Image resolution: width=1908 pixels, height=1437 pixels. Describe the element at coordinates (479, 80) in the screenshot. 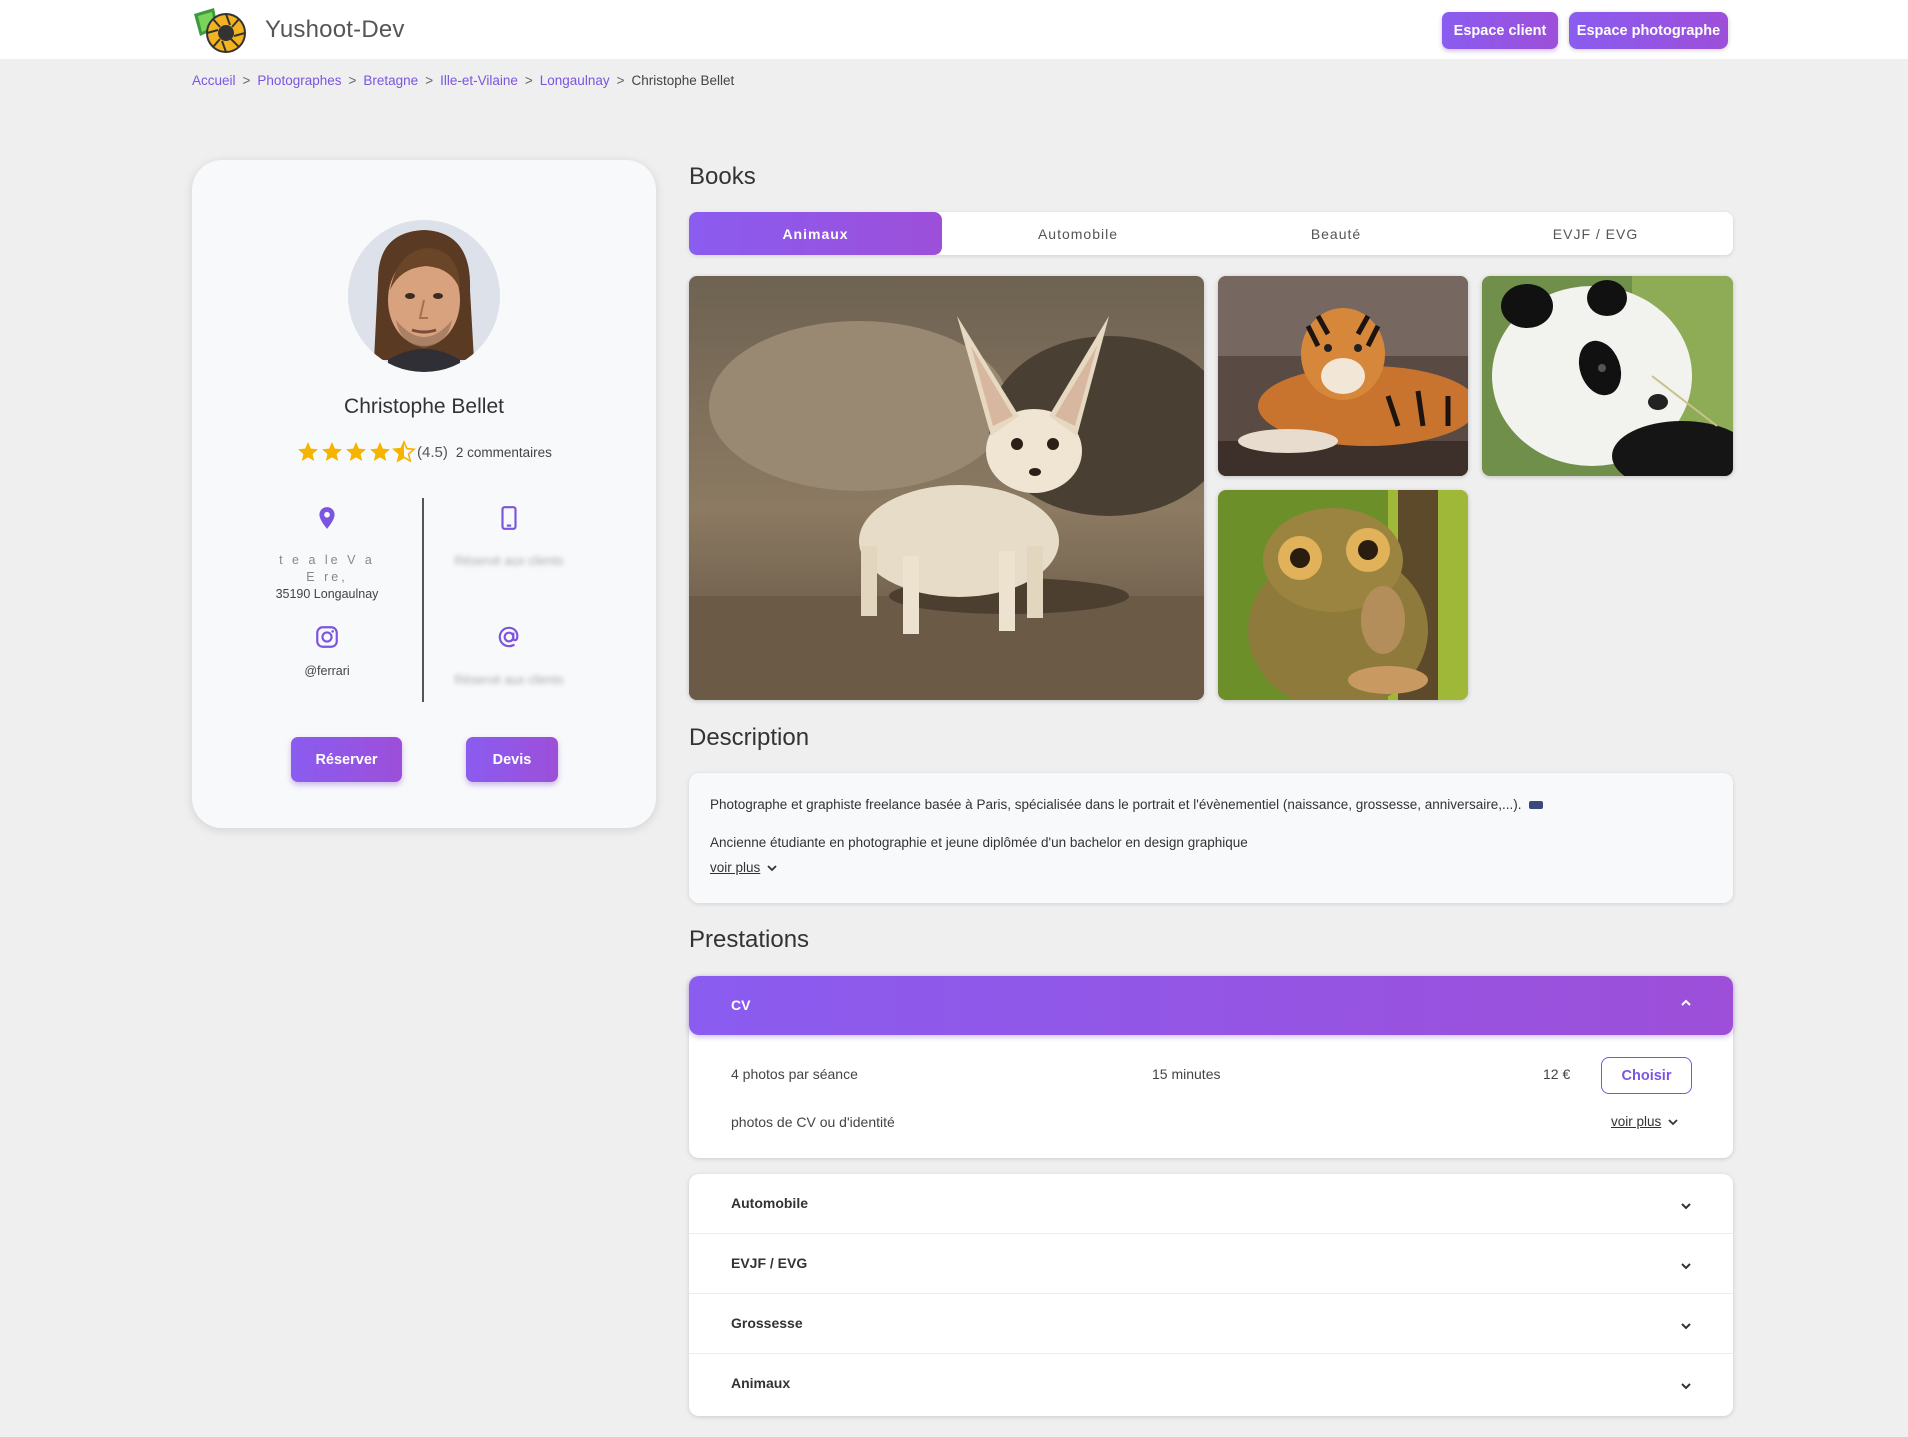

I see `breadcrumb-department: Ille-et-Vilaine` at that location.